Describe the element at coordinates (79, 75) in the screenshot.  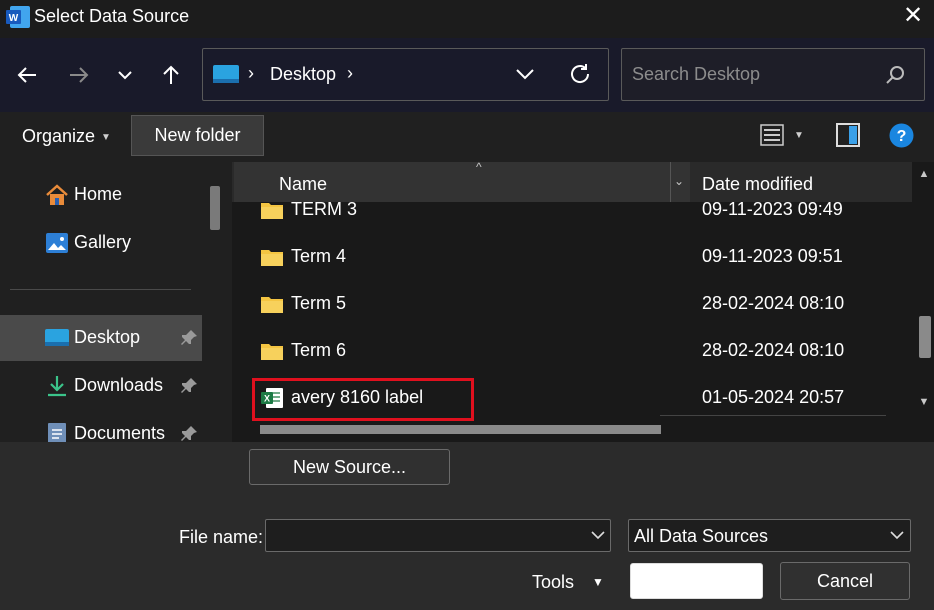
I see `forward-arrow-icon` at that location.